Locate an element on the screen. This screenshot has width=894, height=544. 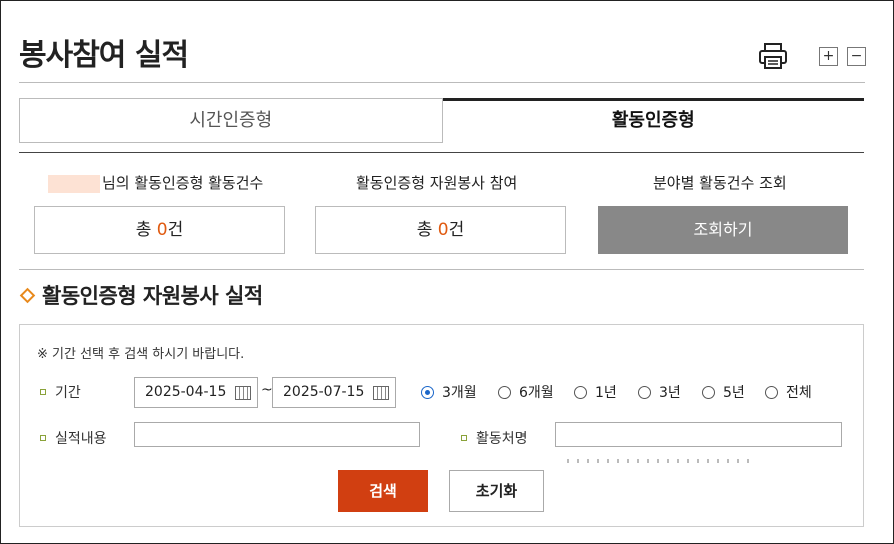
category-query-button: 조회하기 is located at coordinates (723, 230).